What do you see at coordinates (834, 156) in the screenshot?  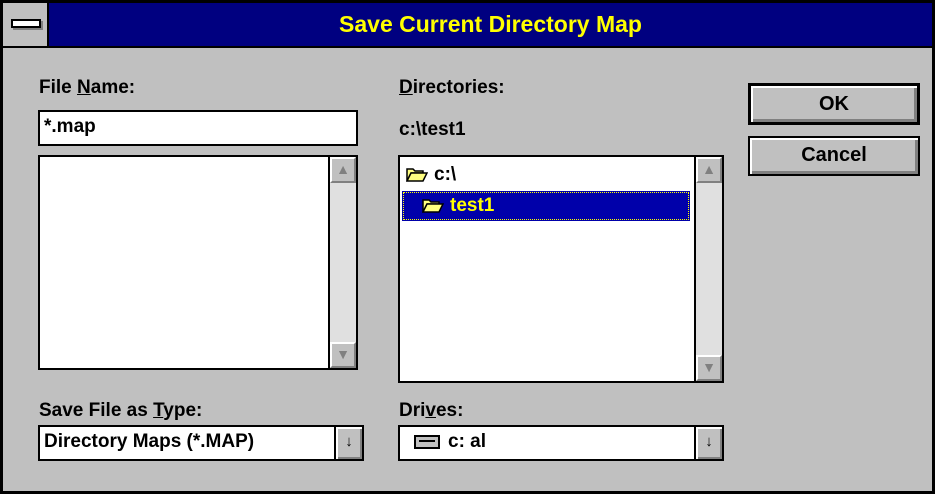 I see `cancel-button: Cancel` at bounding box center [834, 156].